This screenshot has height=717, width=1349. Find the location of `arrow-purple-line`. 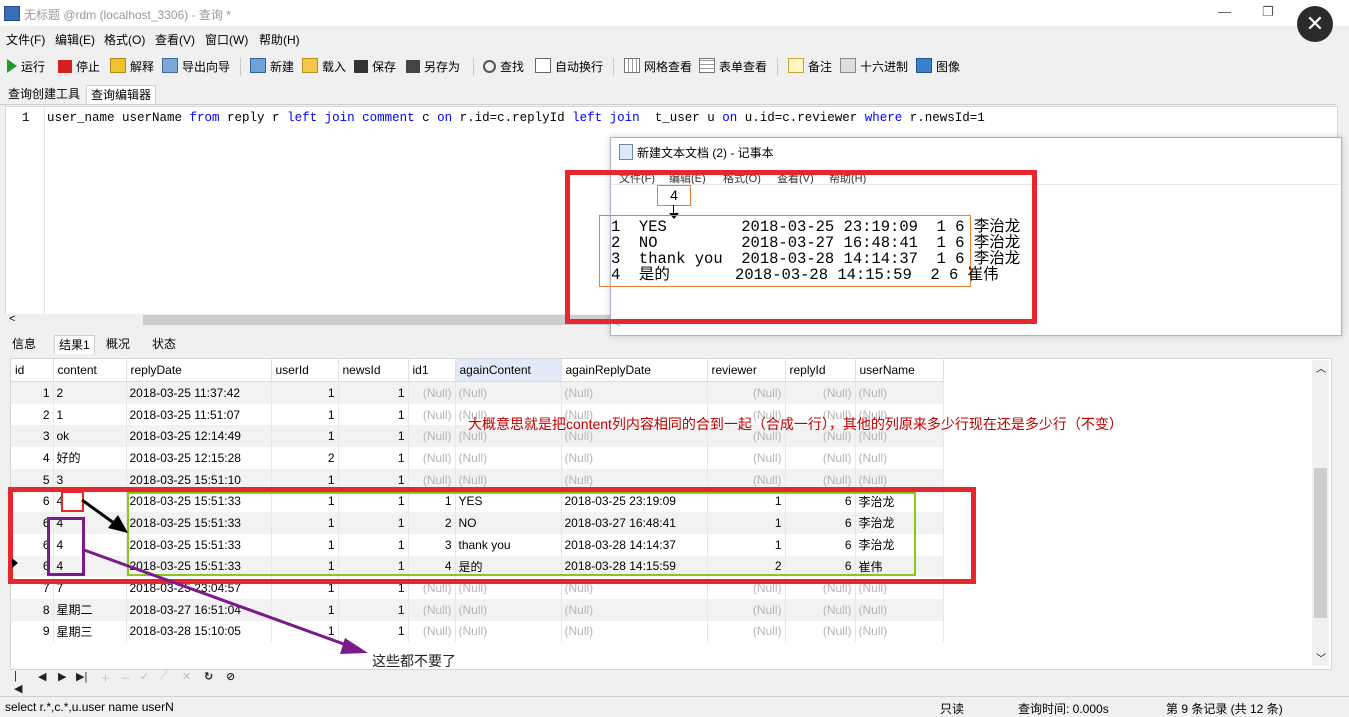

arrow-purple-line is located at coordinates (218, 598).